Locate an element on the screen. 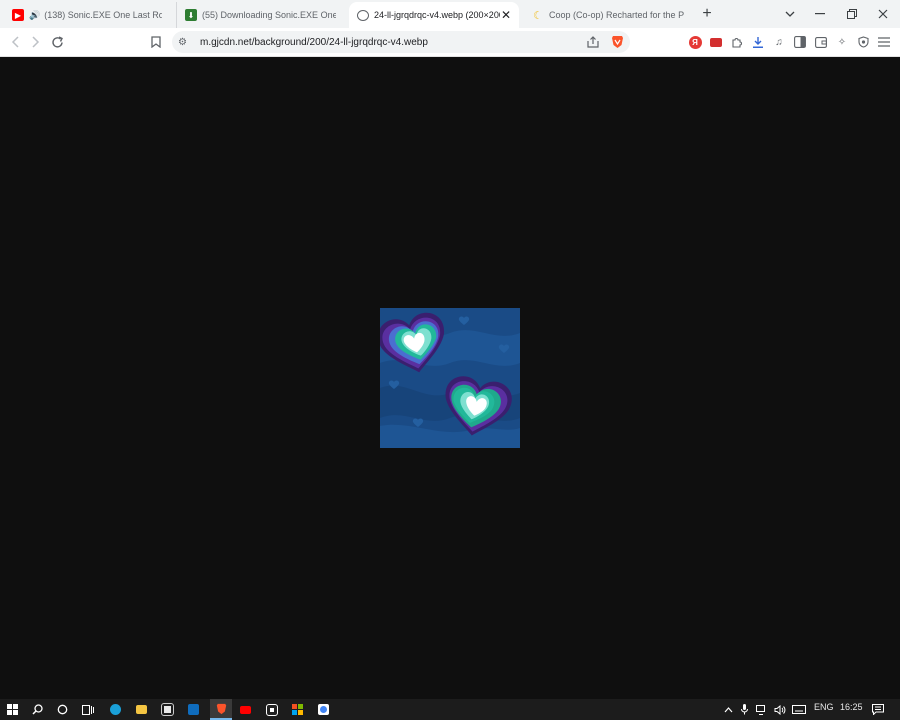  sidebar-icon is located at coordinates (800, 42).